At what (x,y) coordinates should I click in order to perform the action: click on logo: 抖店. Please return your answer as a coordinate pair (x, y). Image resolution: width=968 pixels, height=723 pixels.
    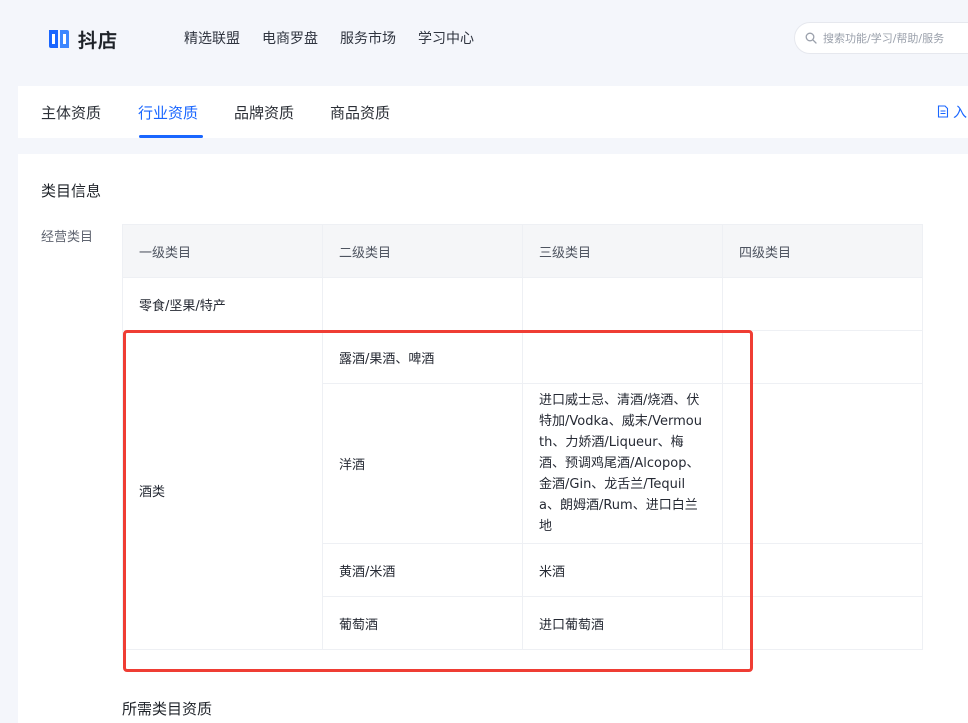
    Looking at the image, I should click on (82, 39).